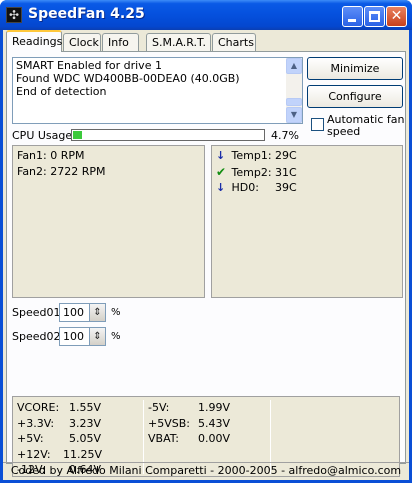 The width and height of the screenshot is (412, 483). I want to click on automatic-fan-speed-label: Automatic fan speed, so click(366, 125).